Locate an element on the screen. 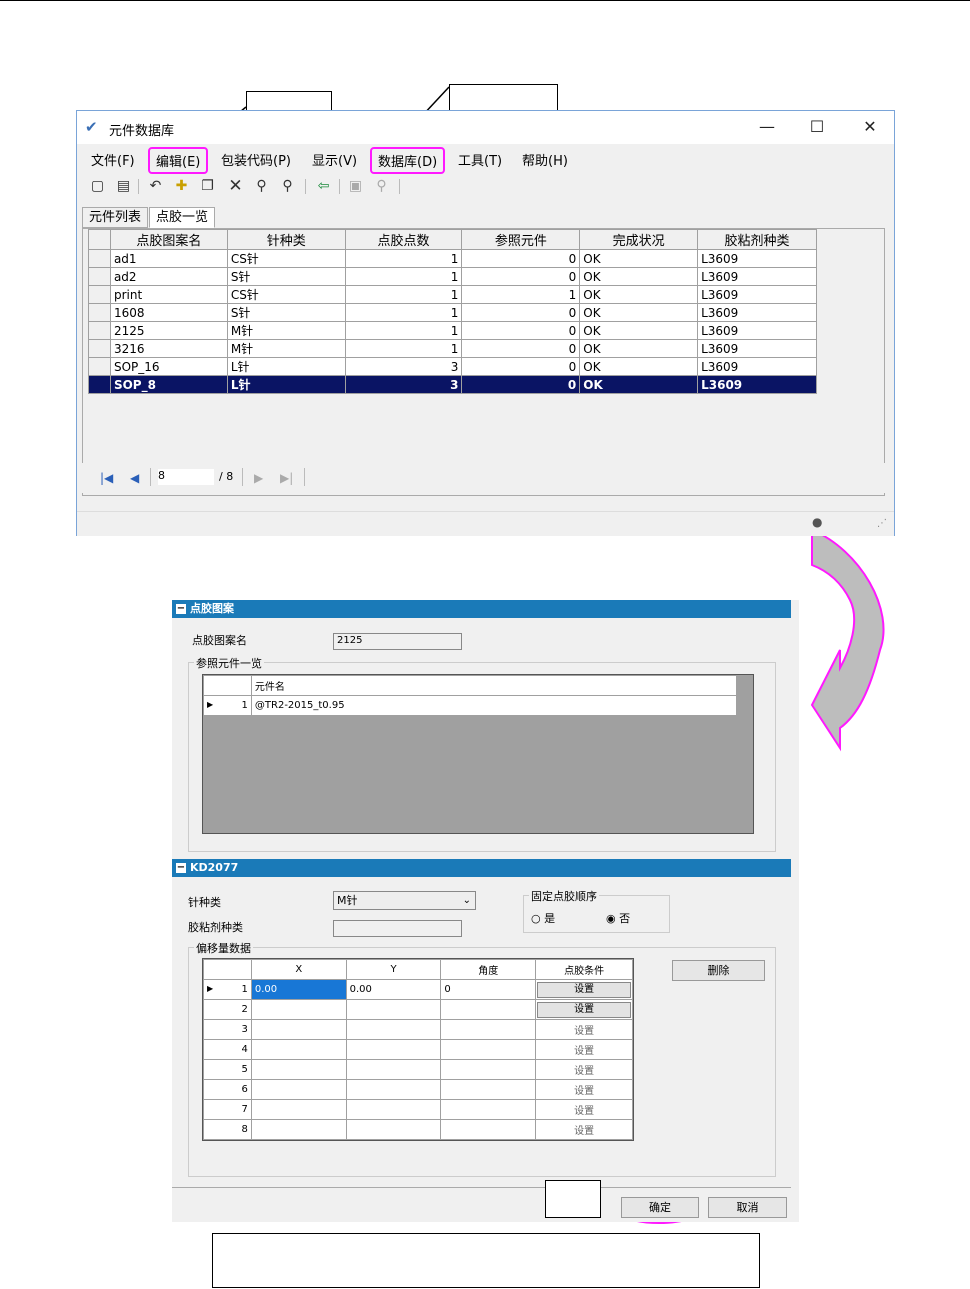 This screenshot has height=1289, width=970. table-cell: ad1 is located at coordinates (168, 258).